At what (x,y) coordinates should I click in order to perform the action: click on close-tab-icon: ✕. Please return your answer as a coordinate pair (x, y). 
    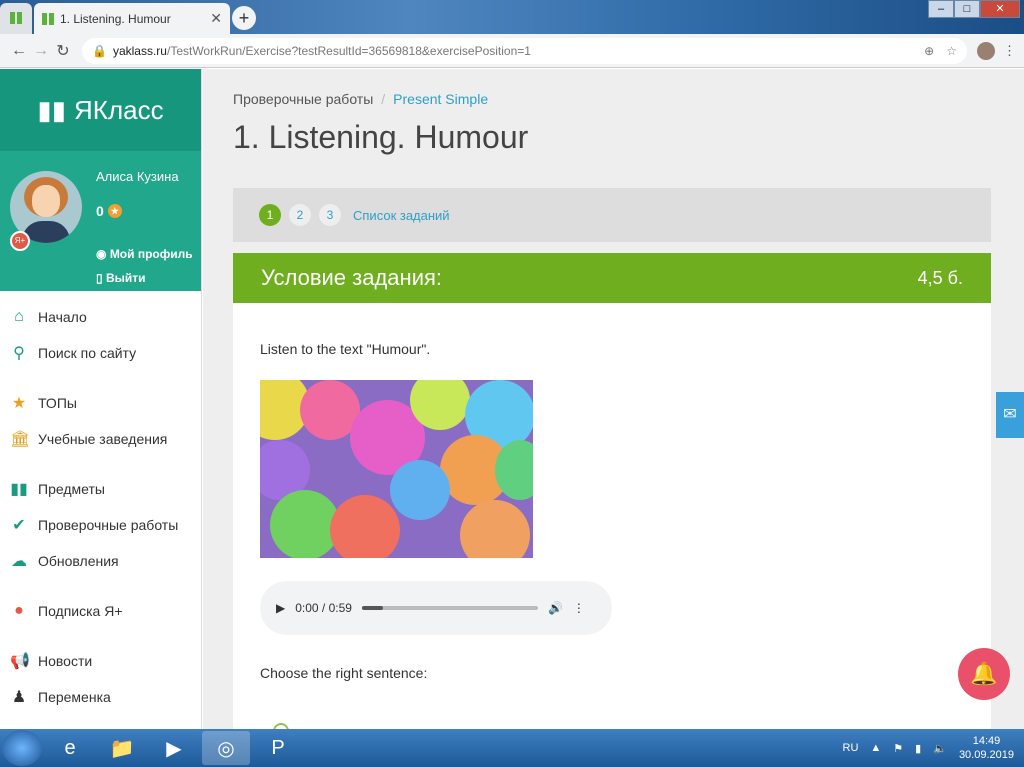
    Looking at the image, I should click on (216, 18).